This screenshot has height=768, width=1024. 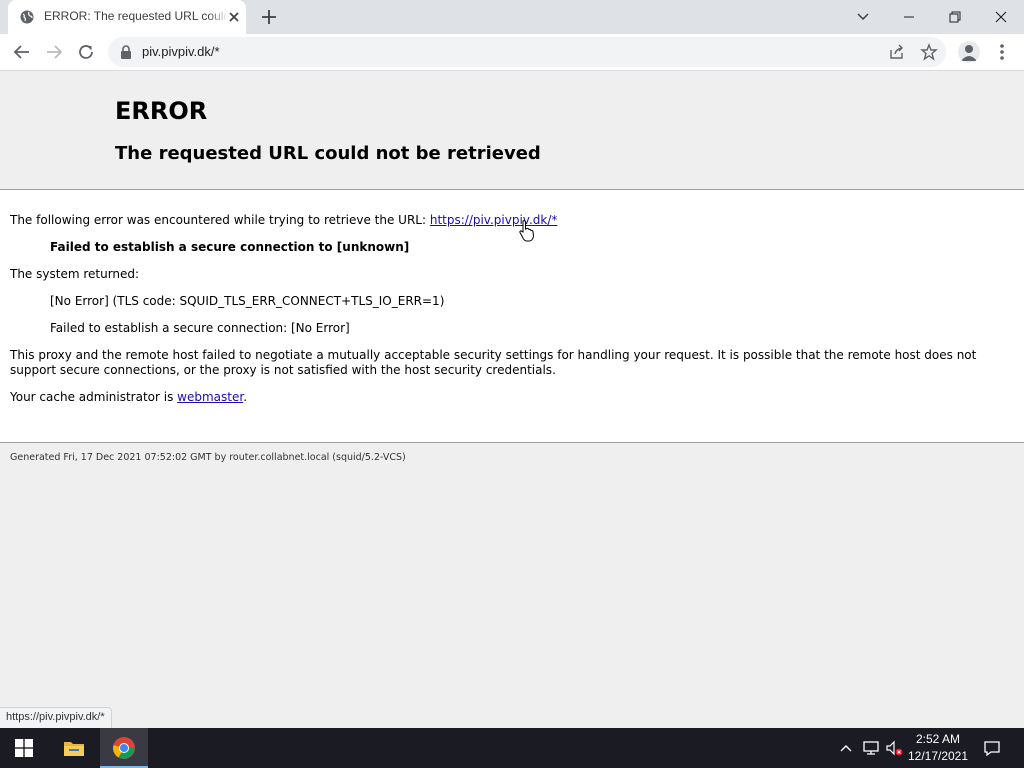 What do you see at coordinates (328, 153) in the screenshot?
I see `page-subtitle: The requested URL could not be retrieved` at bounding box center [328, 153].